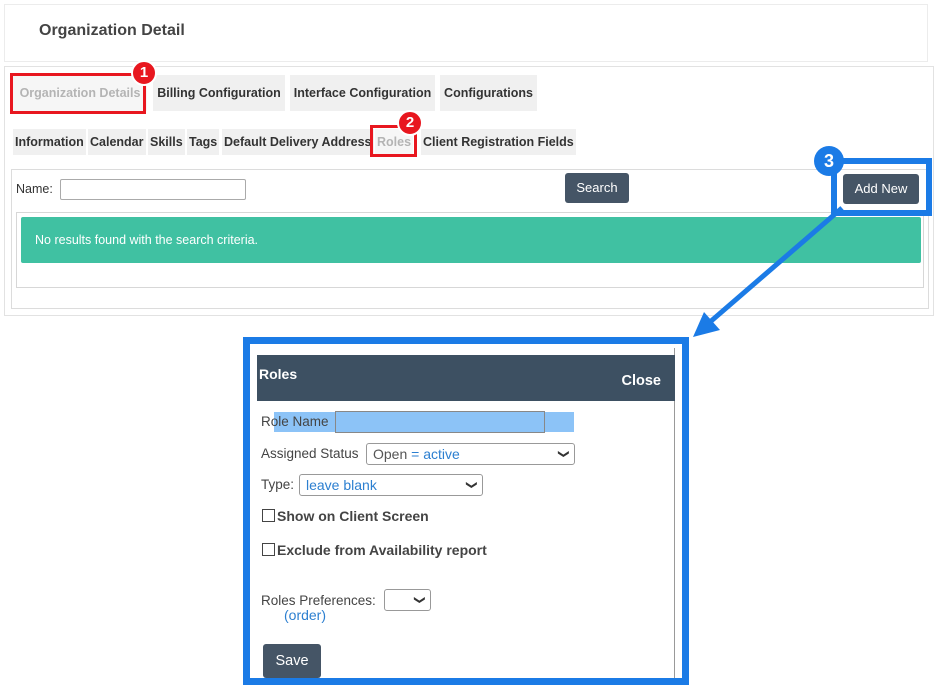 This screenshot has height=687, width=940. I want to click on exclude-availability-checkbox, so click(268, 549).